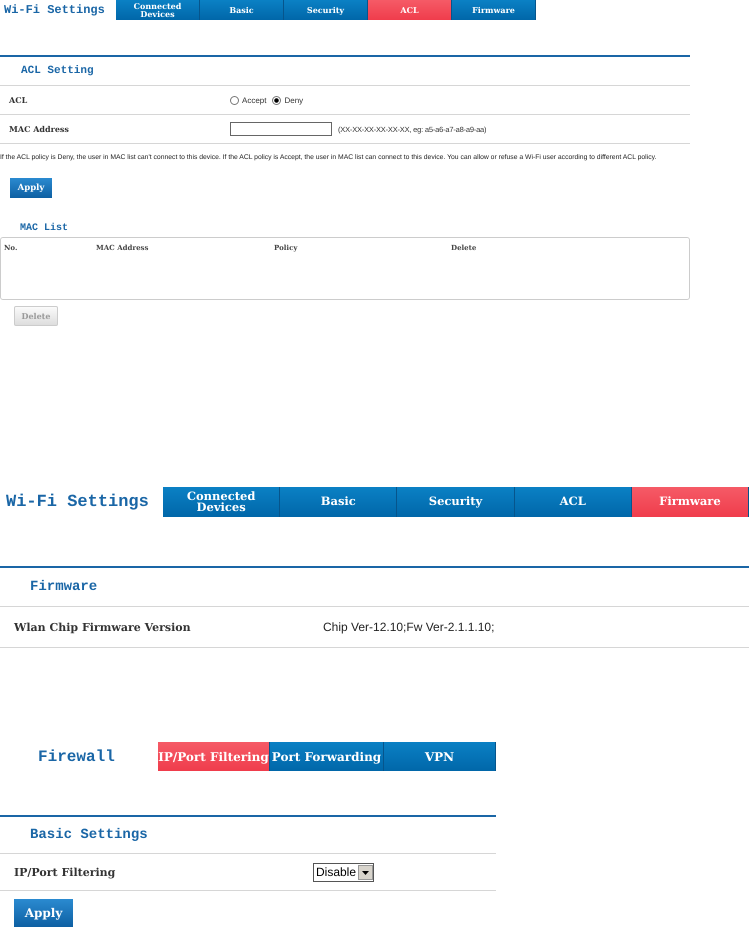 This screenshot has height=937, width=749. What do you see at coordinates (408, 627) in the screenshot?
I see `firmware-version: Chip Ver-12.10;Fw Ver-2.1.1.10;` at bounding box center [408, 627].